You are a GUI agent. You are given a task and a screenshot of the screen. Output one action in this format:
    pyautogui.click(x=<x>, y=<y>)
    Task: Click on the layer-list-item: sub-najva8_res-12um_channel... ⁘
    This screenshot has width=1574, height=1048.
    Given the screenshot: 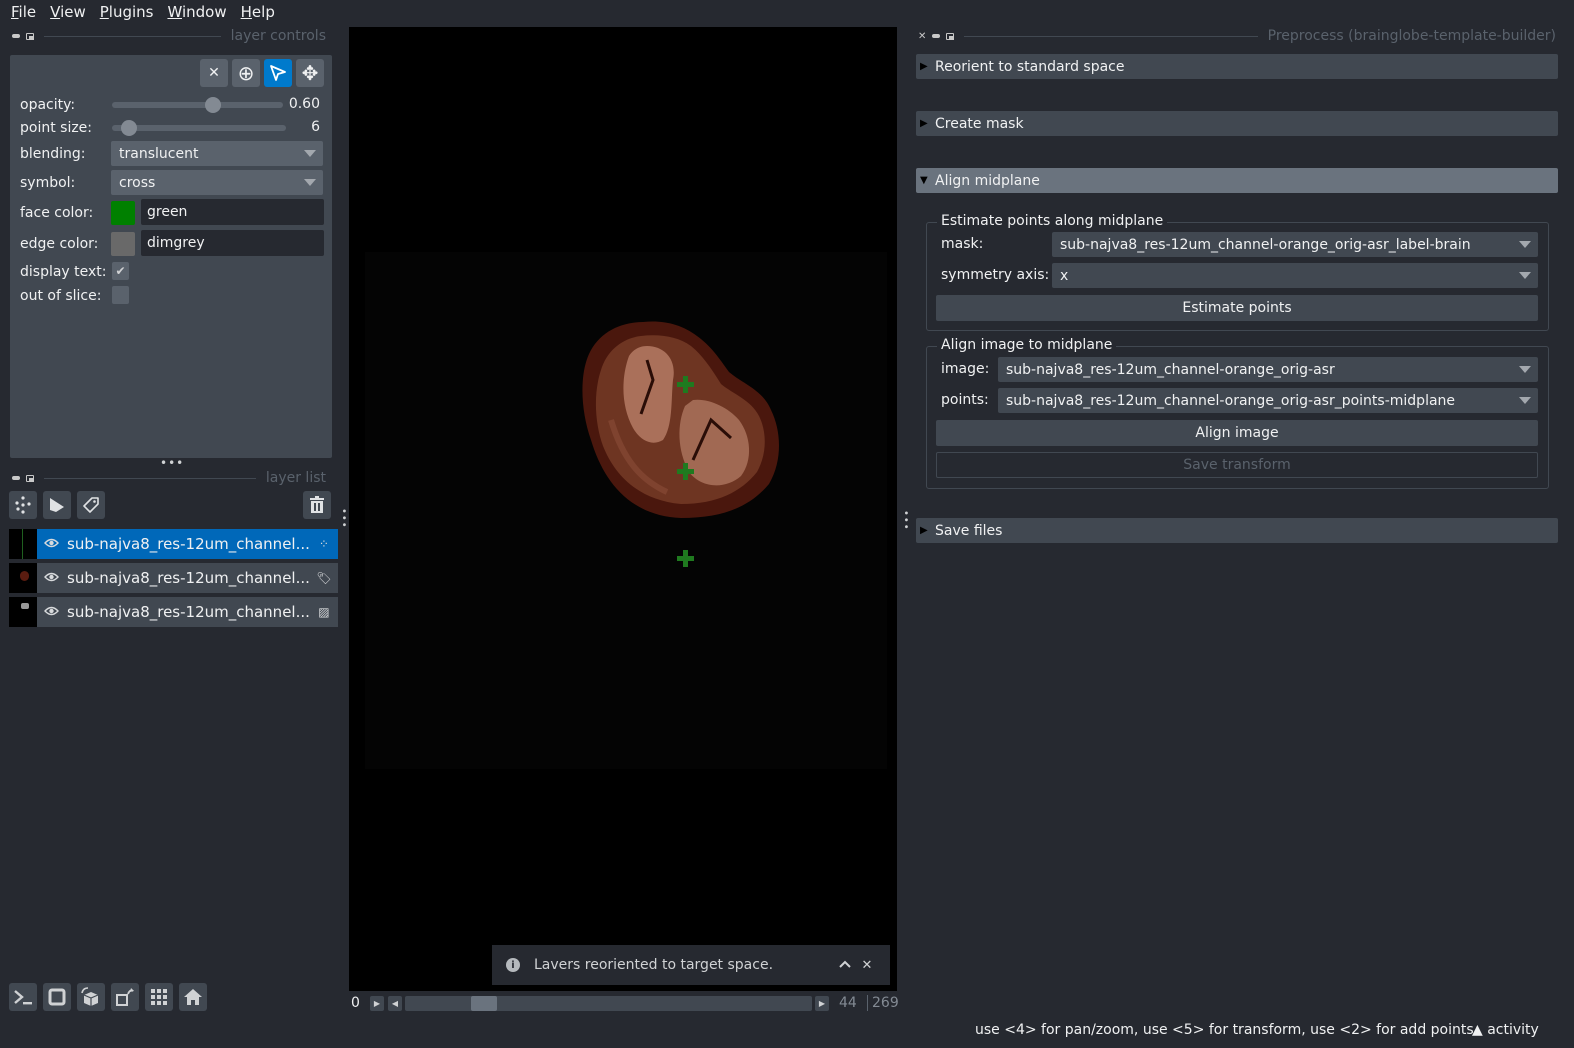 What is the action you would take?
    pyautogui.click(x=173, y=544)
    